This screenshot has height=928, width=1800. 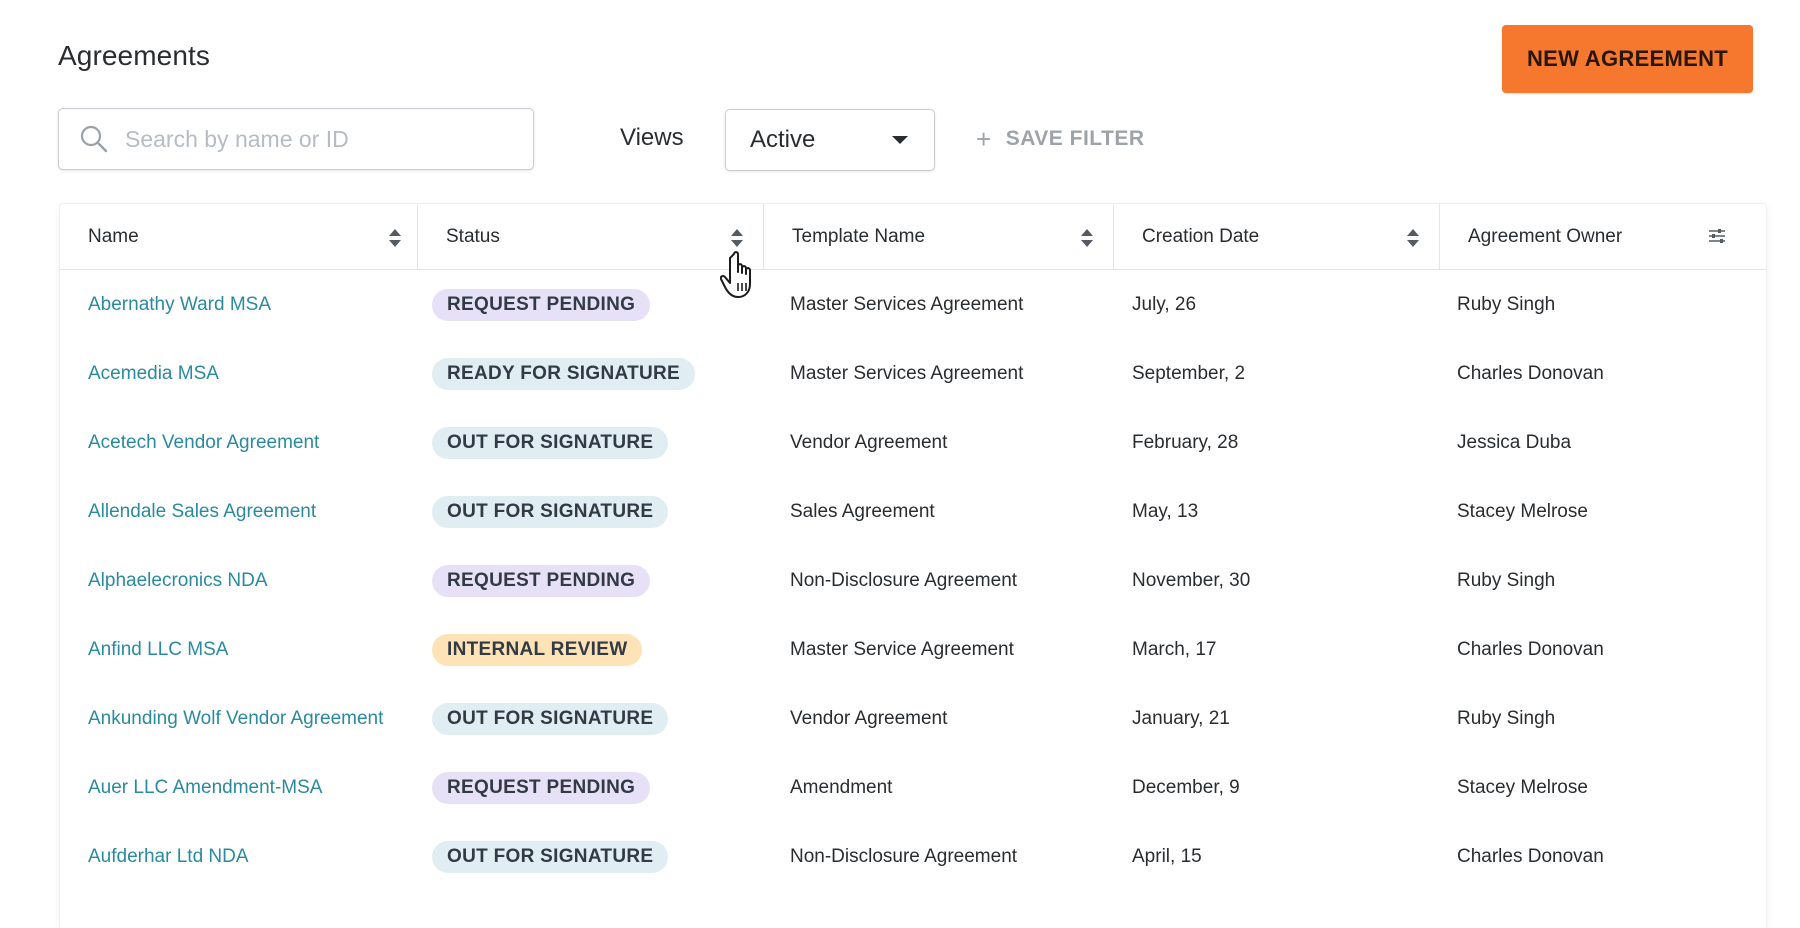 What do you see at coordinates (203, 443) in the screenshot?
I see `agreement-name-link: Acetech Vendor Agreement` at bounding box center [203, 443].